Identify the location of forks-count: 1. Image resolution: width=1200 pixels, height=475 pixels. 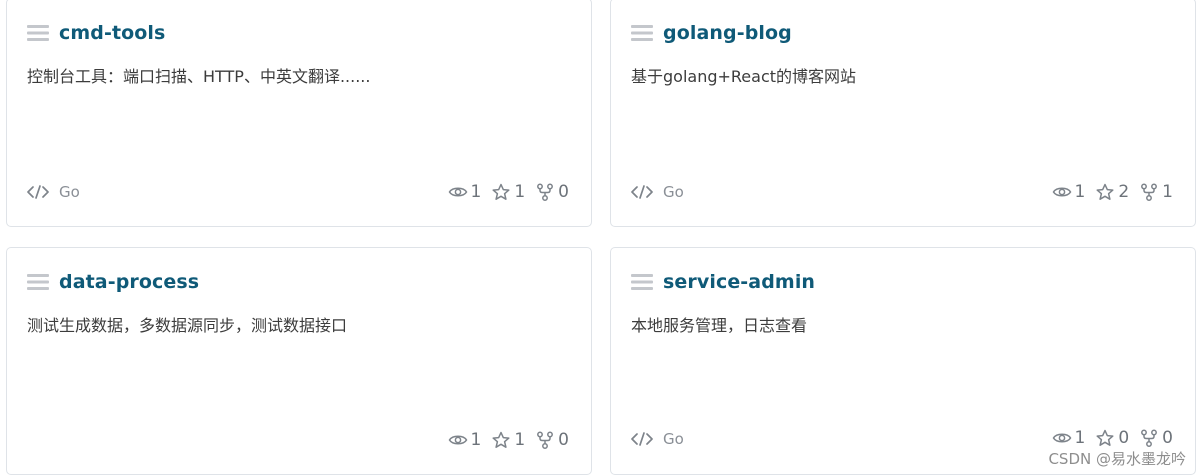
(1167, 192).